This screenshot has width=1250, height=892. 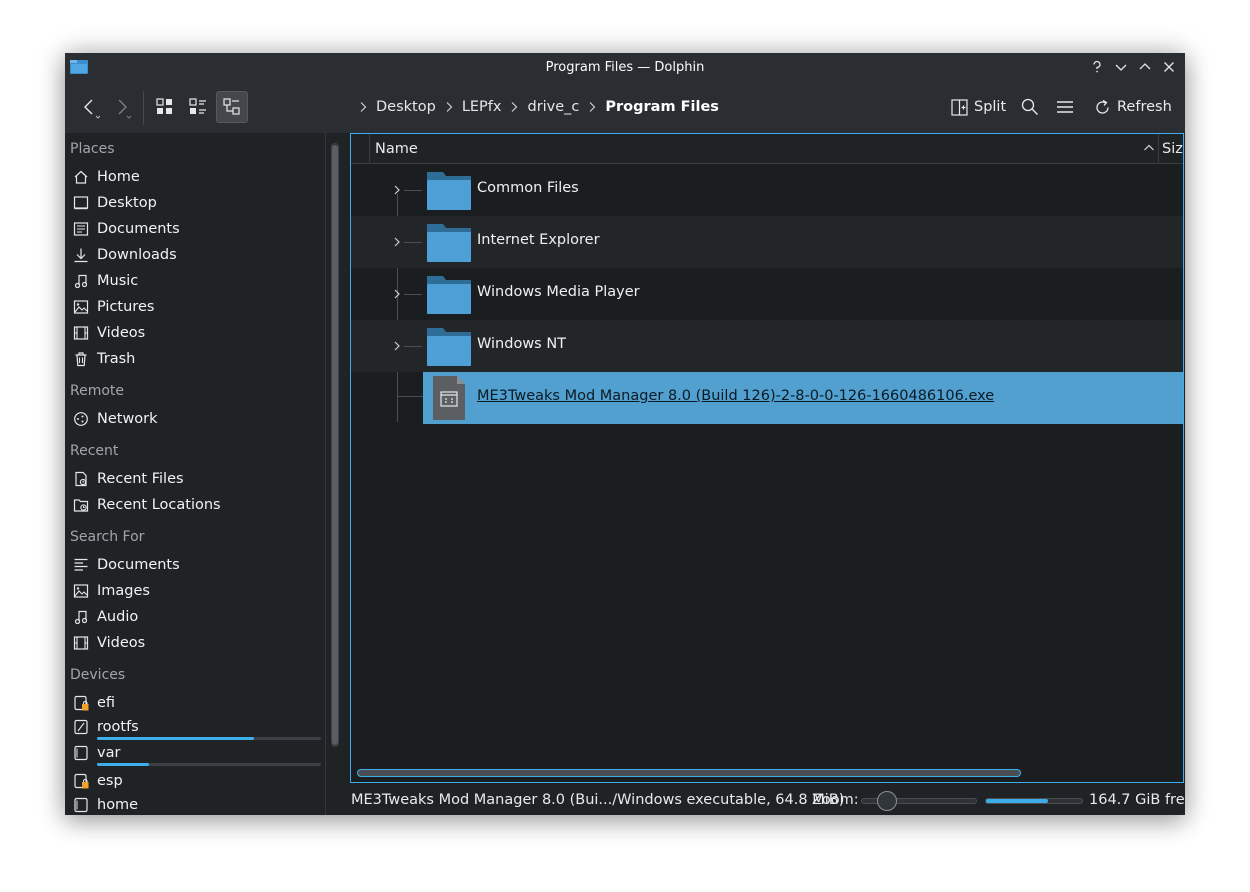 What do you see at coordinates (198, 359) in the screenshot?
I see `sidebar-item-trash: Trash` at bounding box center [198, 359].